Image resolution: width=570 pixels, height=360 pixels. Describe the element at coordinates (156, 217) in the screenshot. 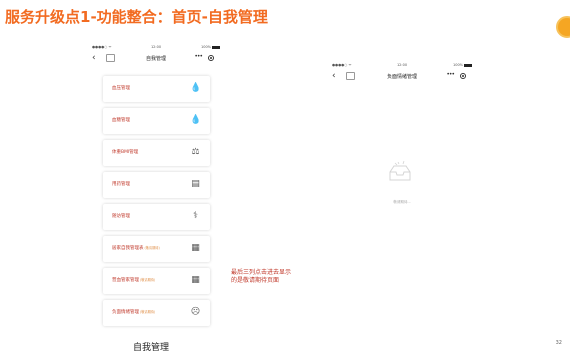

I see `menu-item-follow-up: 随访管理 ⚕` at that location.